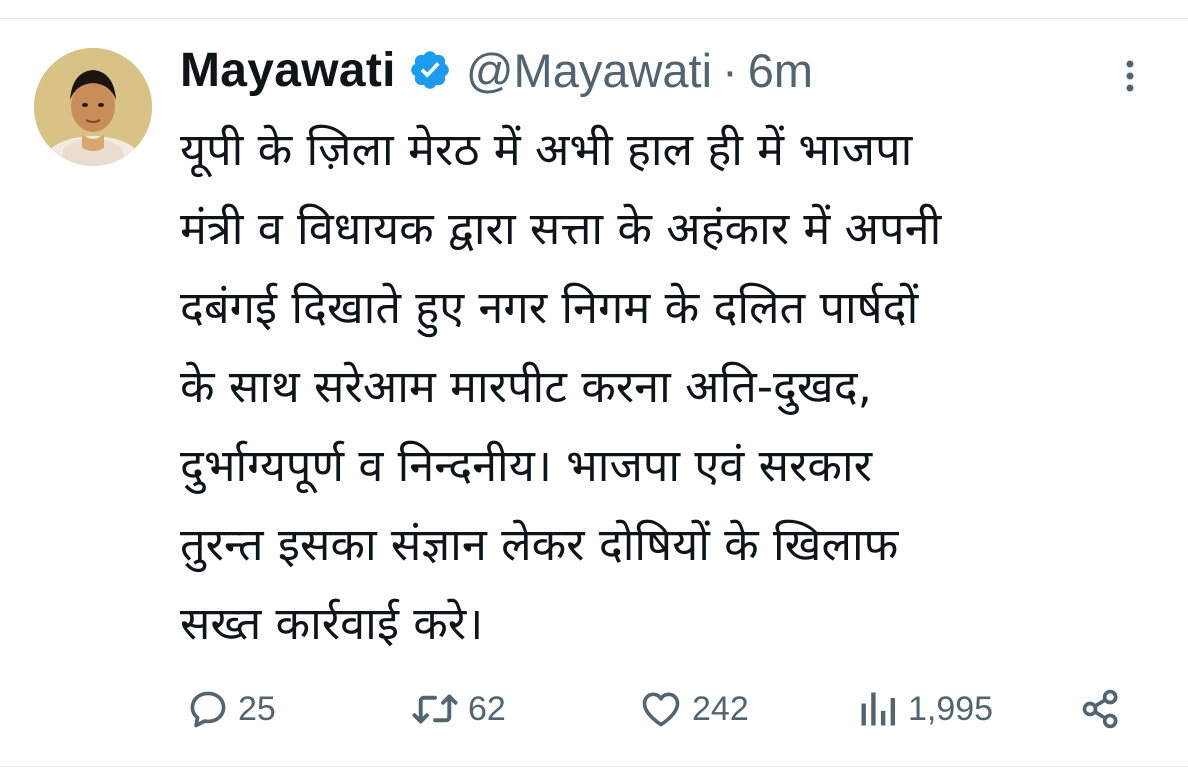 The height and width of the screenshot is (768, 1188). I want to click on avatar-image, so click(93, 107).